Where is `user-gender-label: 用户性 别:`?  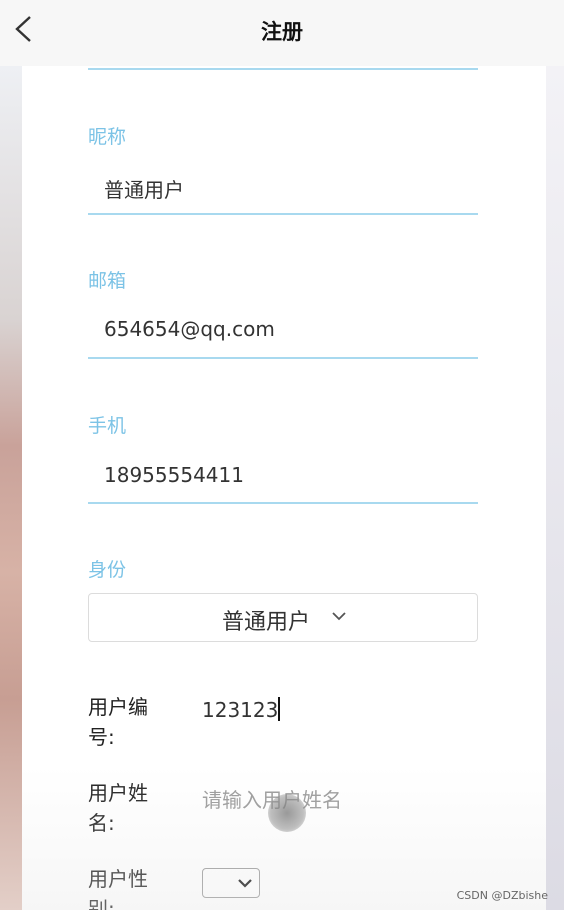 user-gender-label: 用户性 别: is located at coordinates (118, 888).